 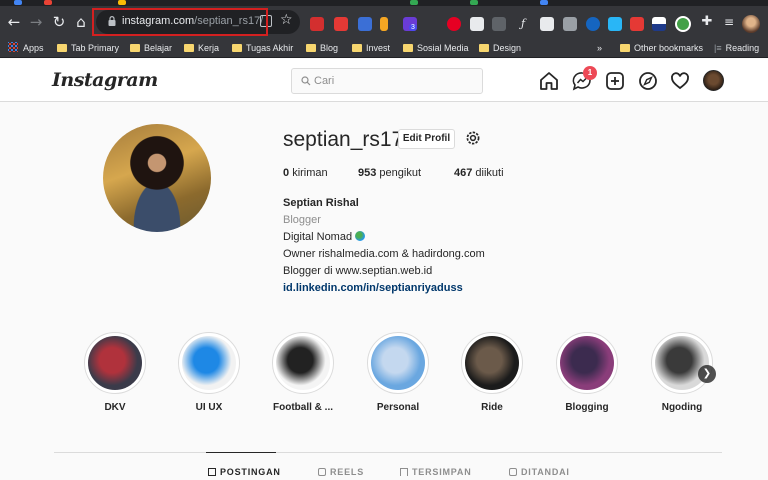 What do you see at coordinates (324, 237) in the screenshot?
I see `bio-line: Digital Nomad` at bounding box center [324, 237].